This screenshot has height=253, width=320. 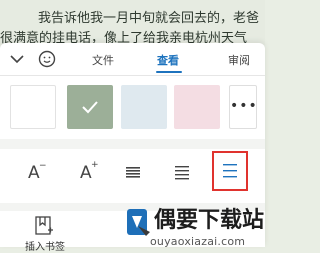 I want to click on increase-font-button: A +, so click(x=89, y=172).